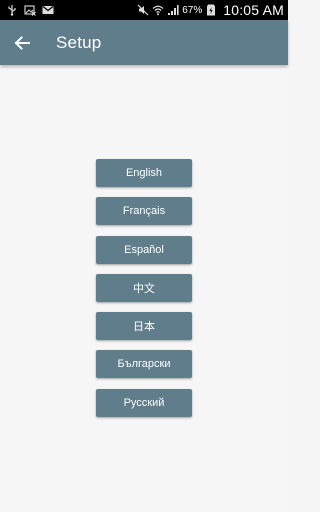  I want to click on image-crossed-icon, so click(30, 10).